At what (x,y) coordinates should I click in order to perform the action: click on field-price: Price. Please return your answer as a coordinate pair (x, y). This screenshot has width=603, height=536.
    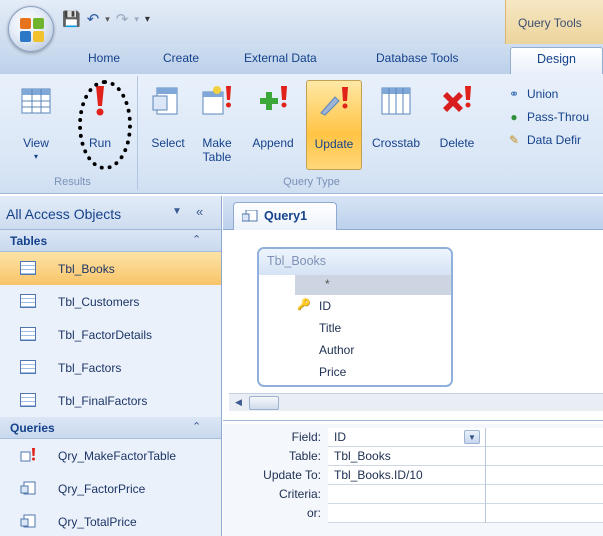
    Looking at the image, I should click on (355, 372).